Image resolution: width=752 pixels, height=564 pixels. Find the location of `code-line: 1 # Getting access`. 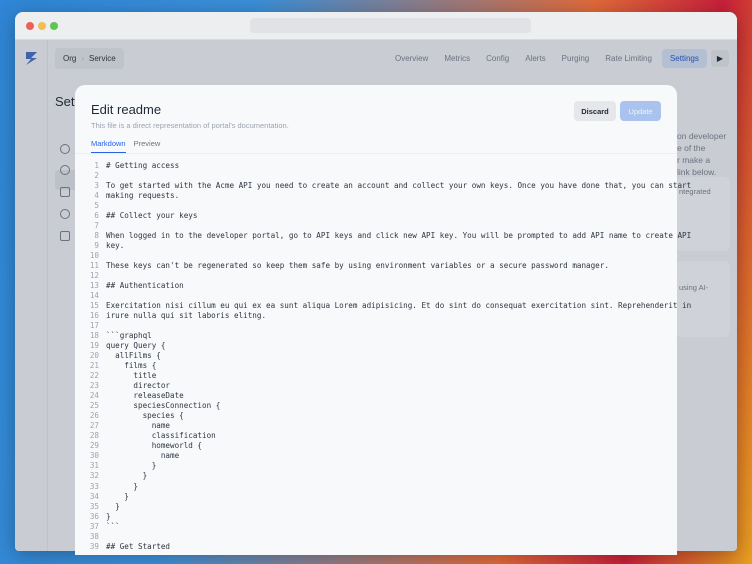

code-line: 1 # Getting access is located at coordinates (389, 166).